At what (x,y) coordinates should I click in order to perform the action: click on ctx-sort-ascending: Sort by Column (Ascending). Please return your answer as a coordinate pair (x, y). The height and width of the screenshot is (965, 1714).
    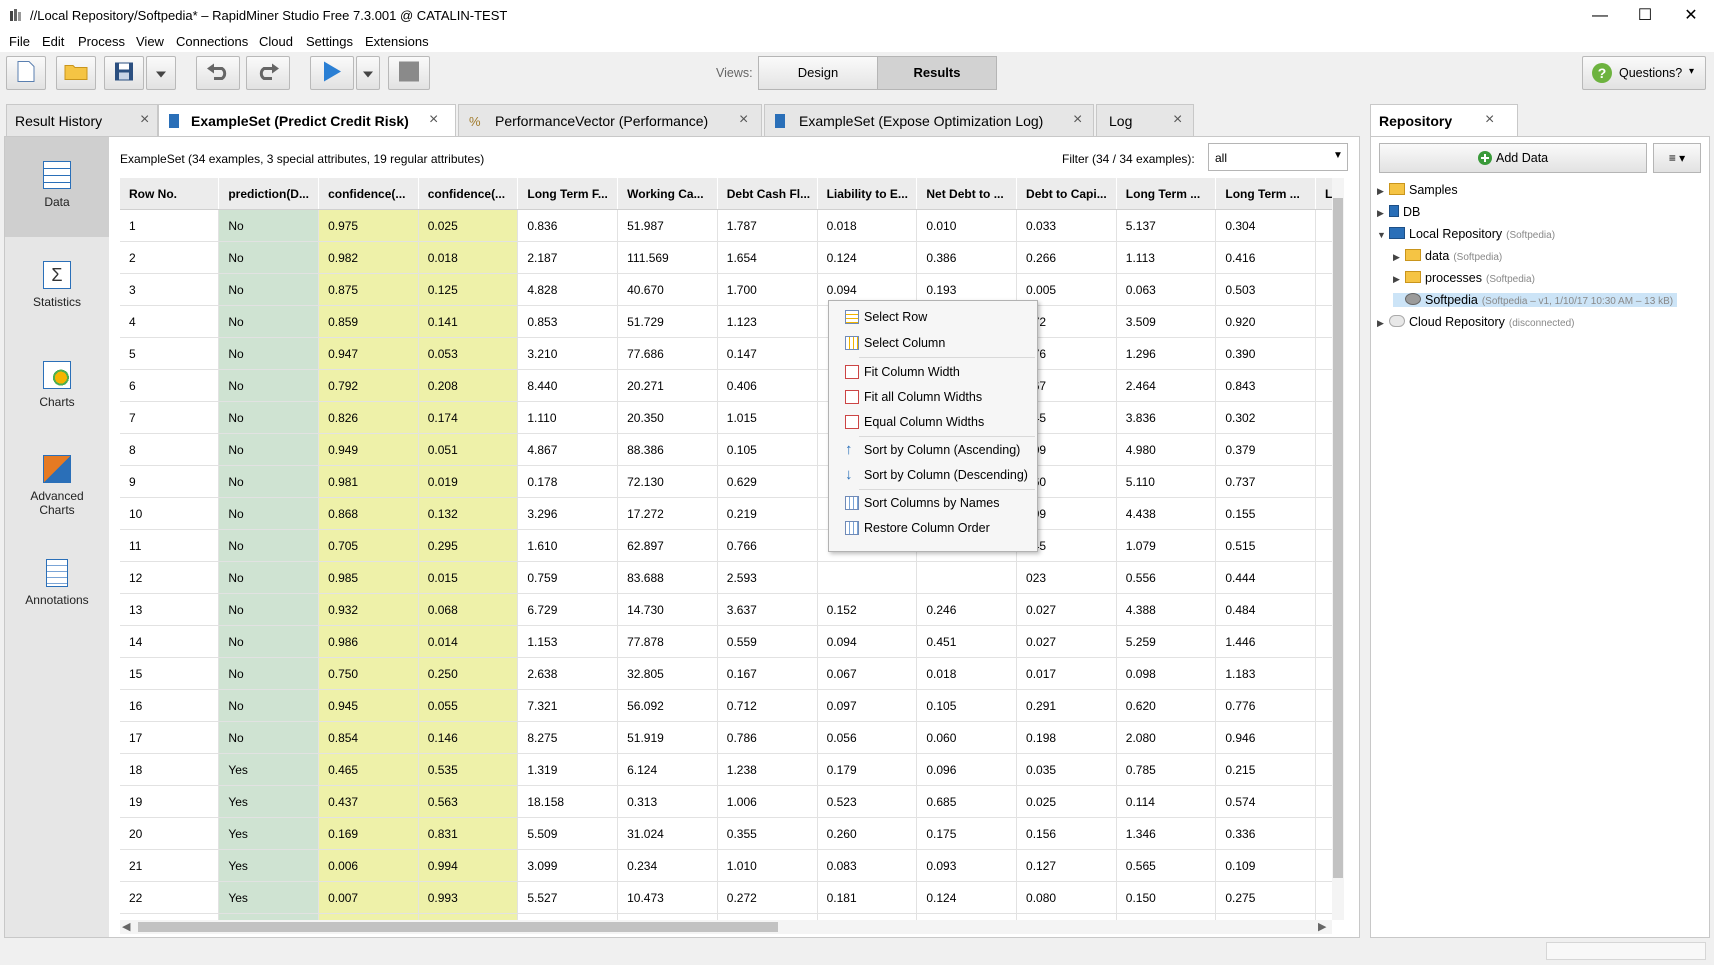
    Looking at the image, I should click on (942, 450).